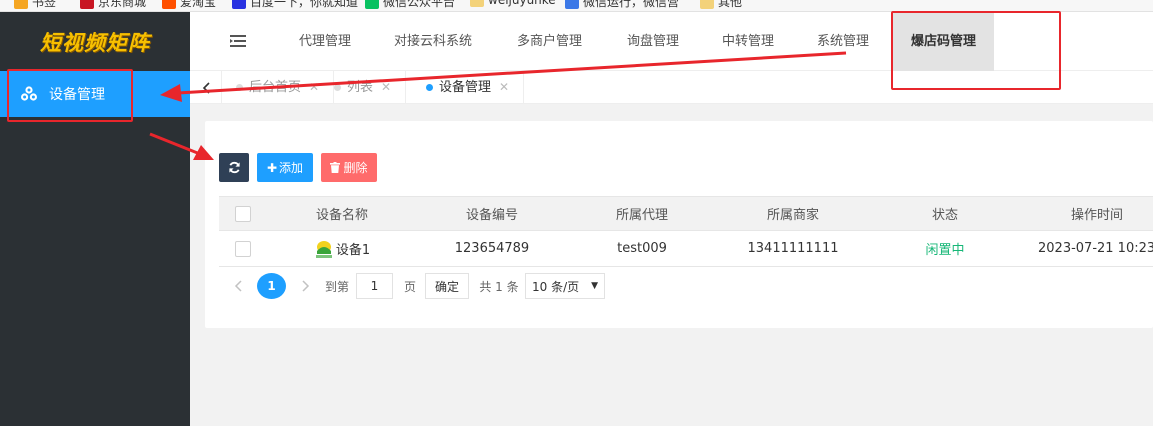 Image resolution: width=1153 pixels, height=426 pixels. I want to click on bookmark-item: weijuyunke, so click(513, 3).